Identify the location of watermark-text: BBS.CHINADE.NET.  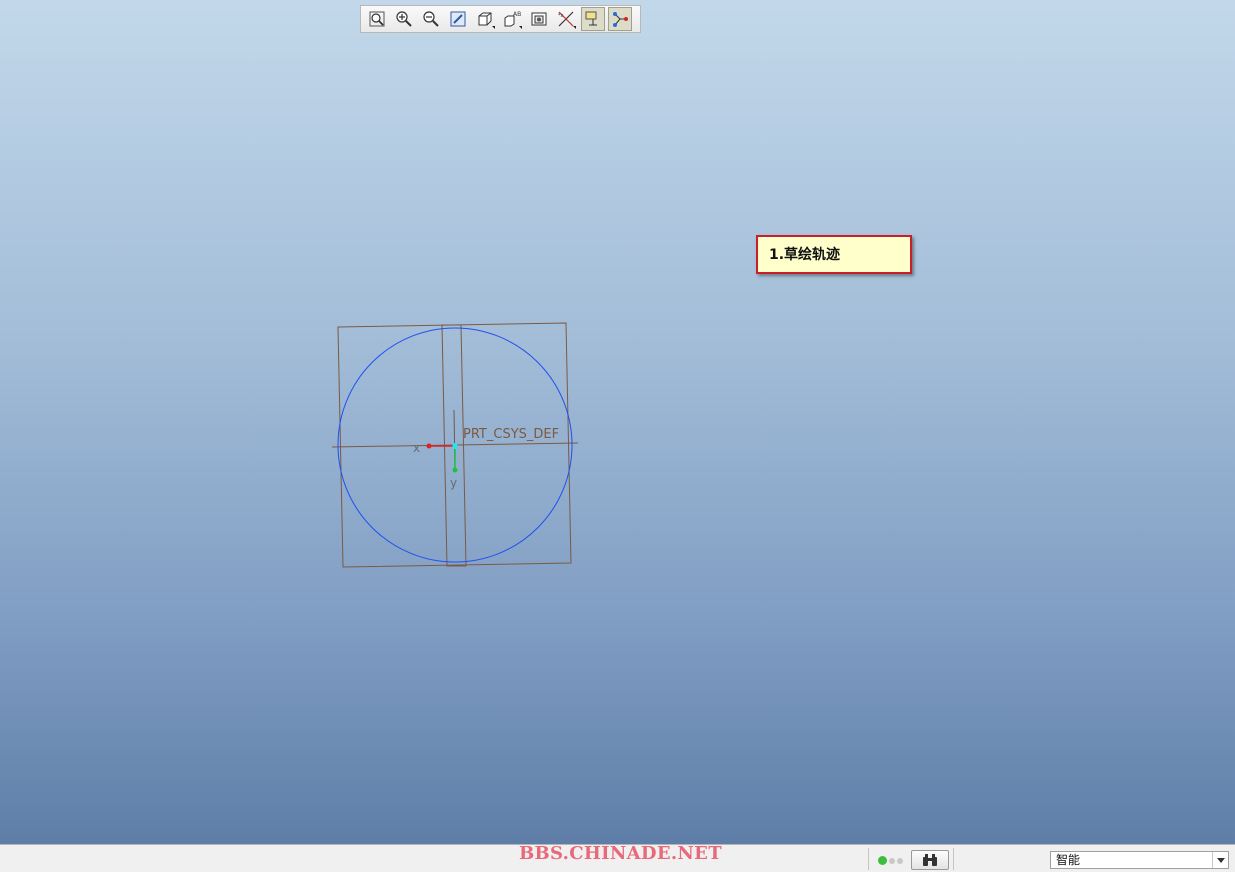
(620, 853).